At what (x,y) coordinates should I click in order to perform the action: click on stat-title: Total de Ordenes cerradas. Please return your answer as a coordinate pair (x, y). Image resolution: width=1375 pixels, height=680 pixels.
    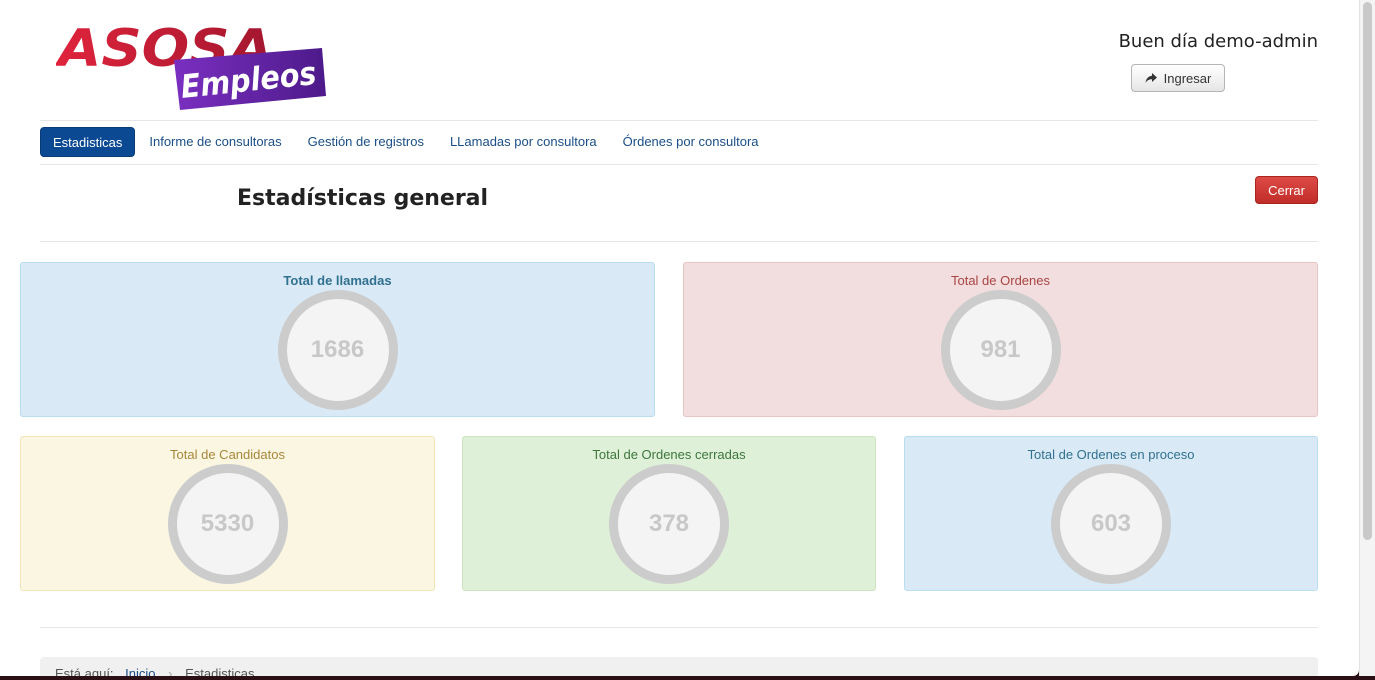
    Looking at the image, I should click on (669, 454).